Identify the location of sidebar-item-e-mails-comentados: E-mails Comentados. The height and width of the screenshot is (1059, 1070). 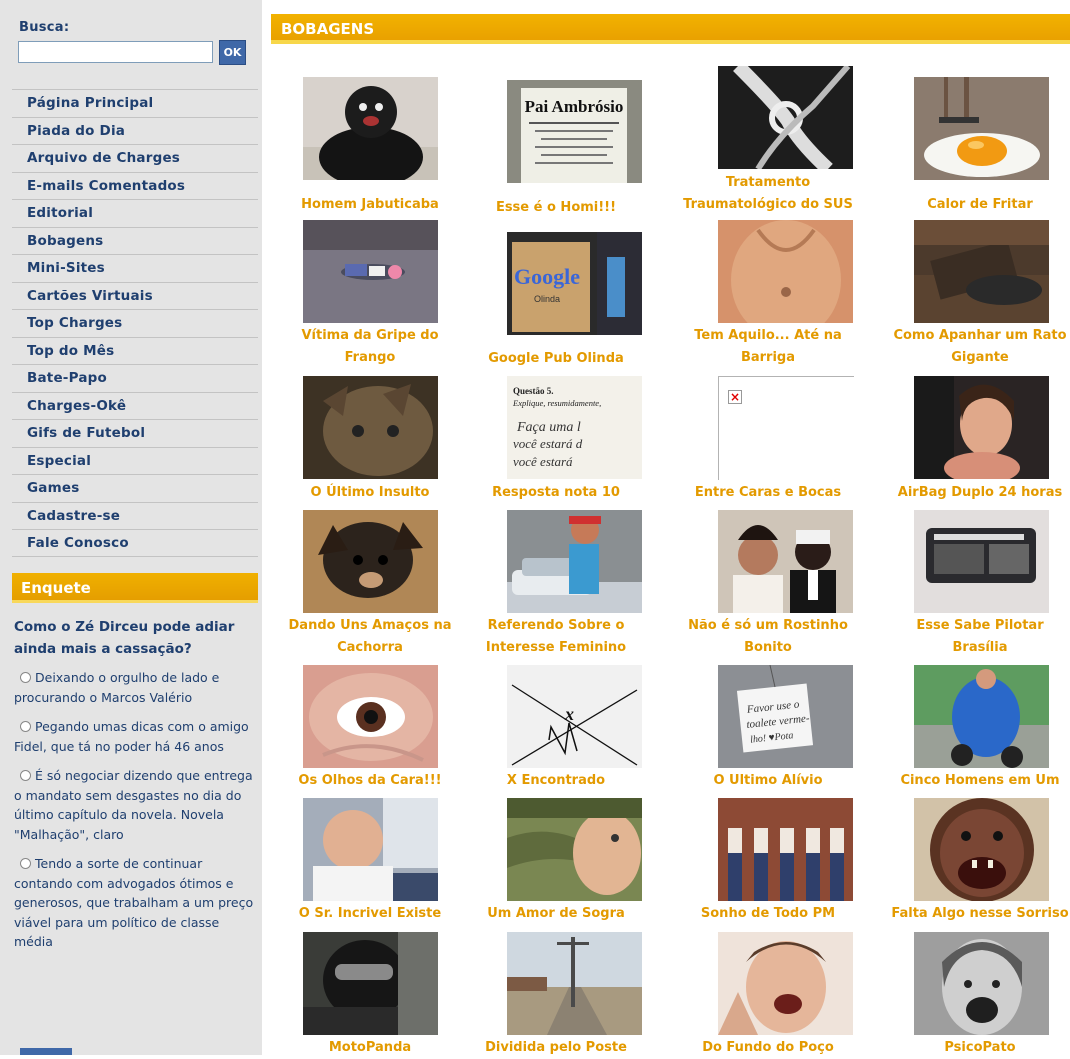
(135, 185).